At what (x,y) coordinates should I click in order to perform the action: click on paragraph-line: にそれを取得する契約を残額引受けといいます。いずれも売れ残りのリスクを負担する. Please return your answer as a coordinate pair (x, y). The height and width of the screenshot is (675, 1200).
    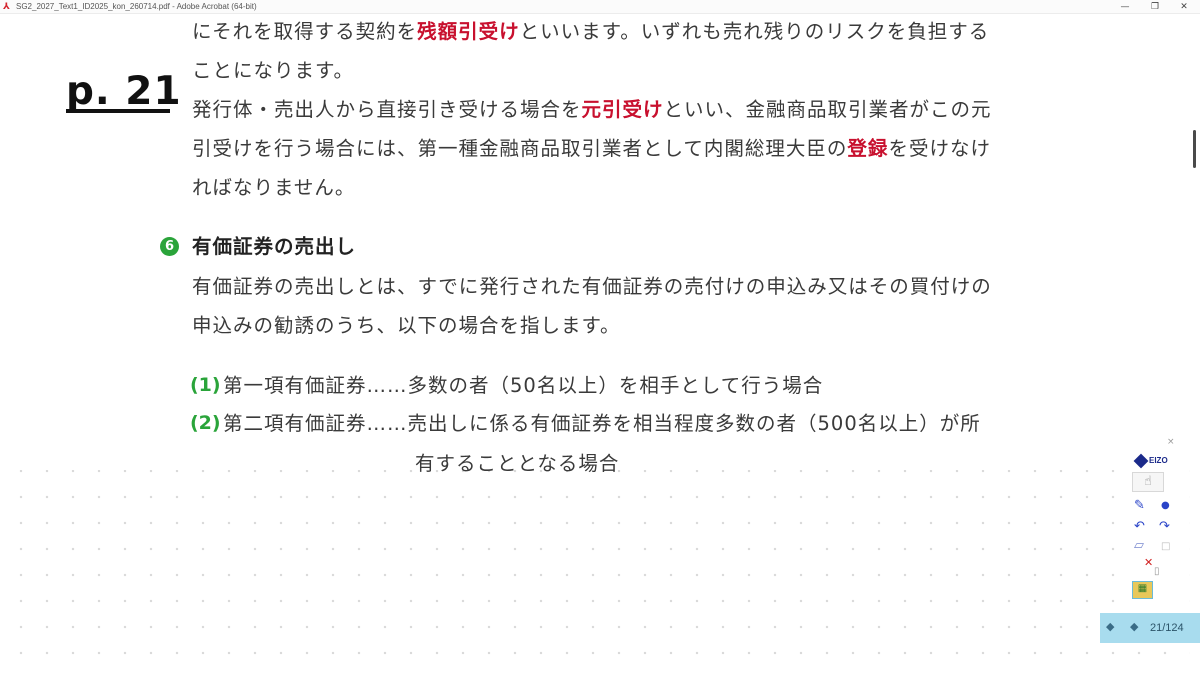
    Looking at the image, I should click on (590, 31).